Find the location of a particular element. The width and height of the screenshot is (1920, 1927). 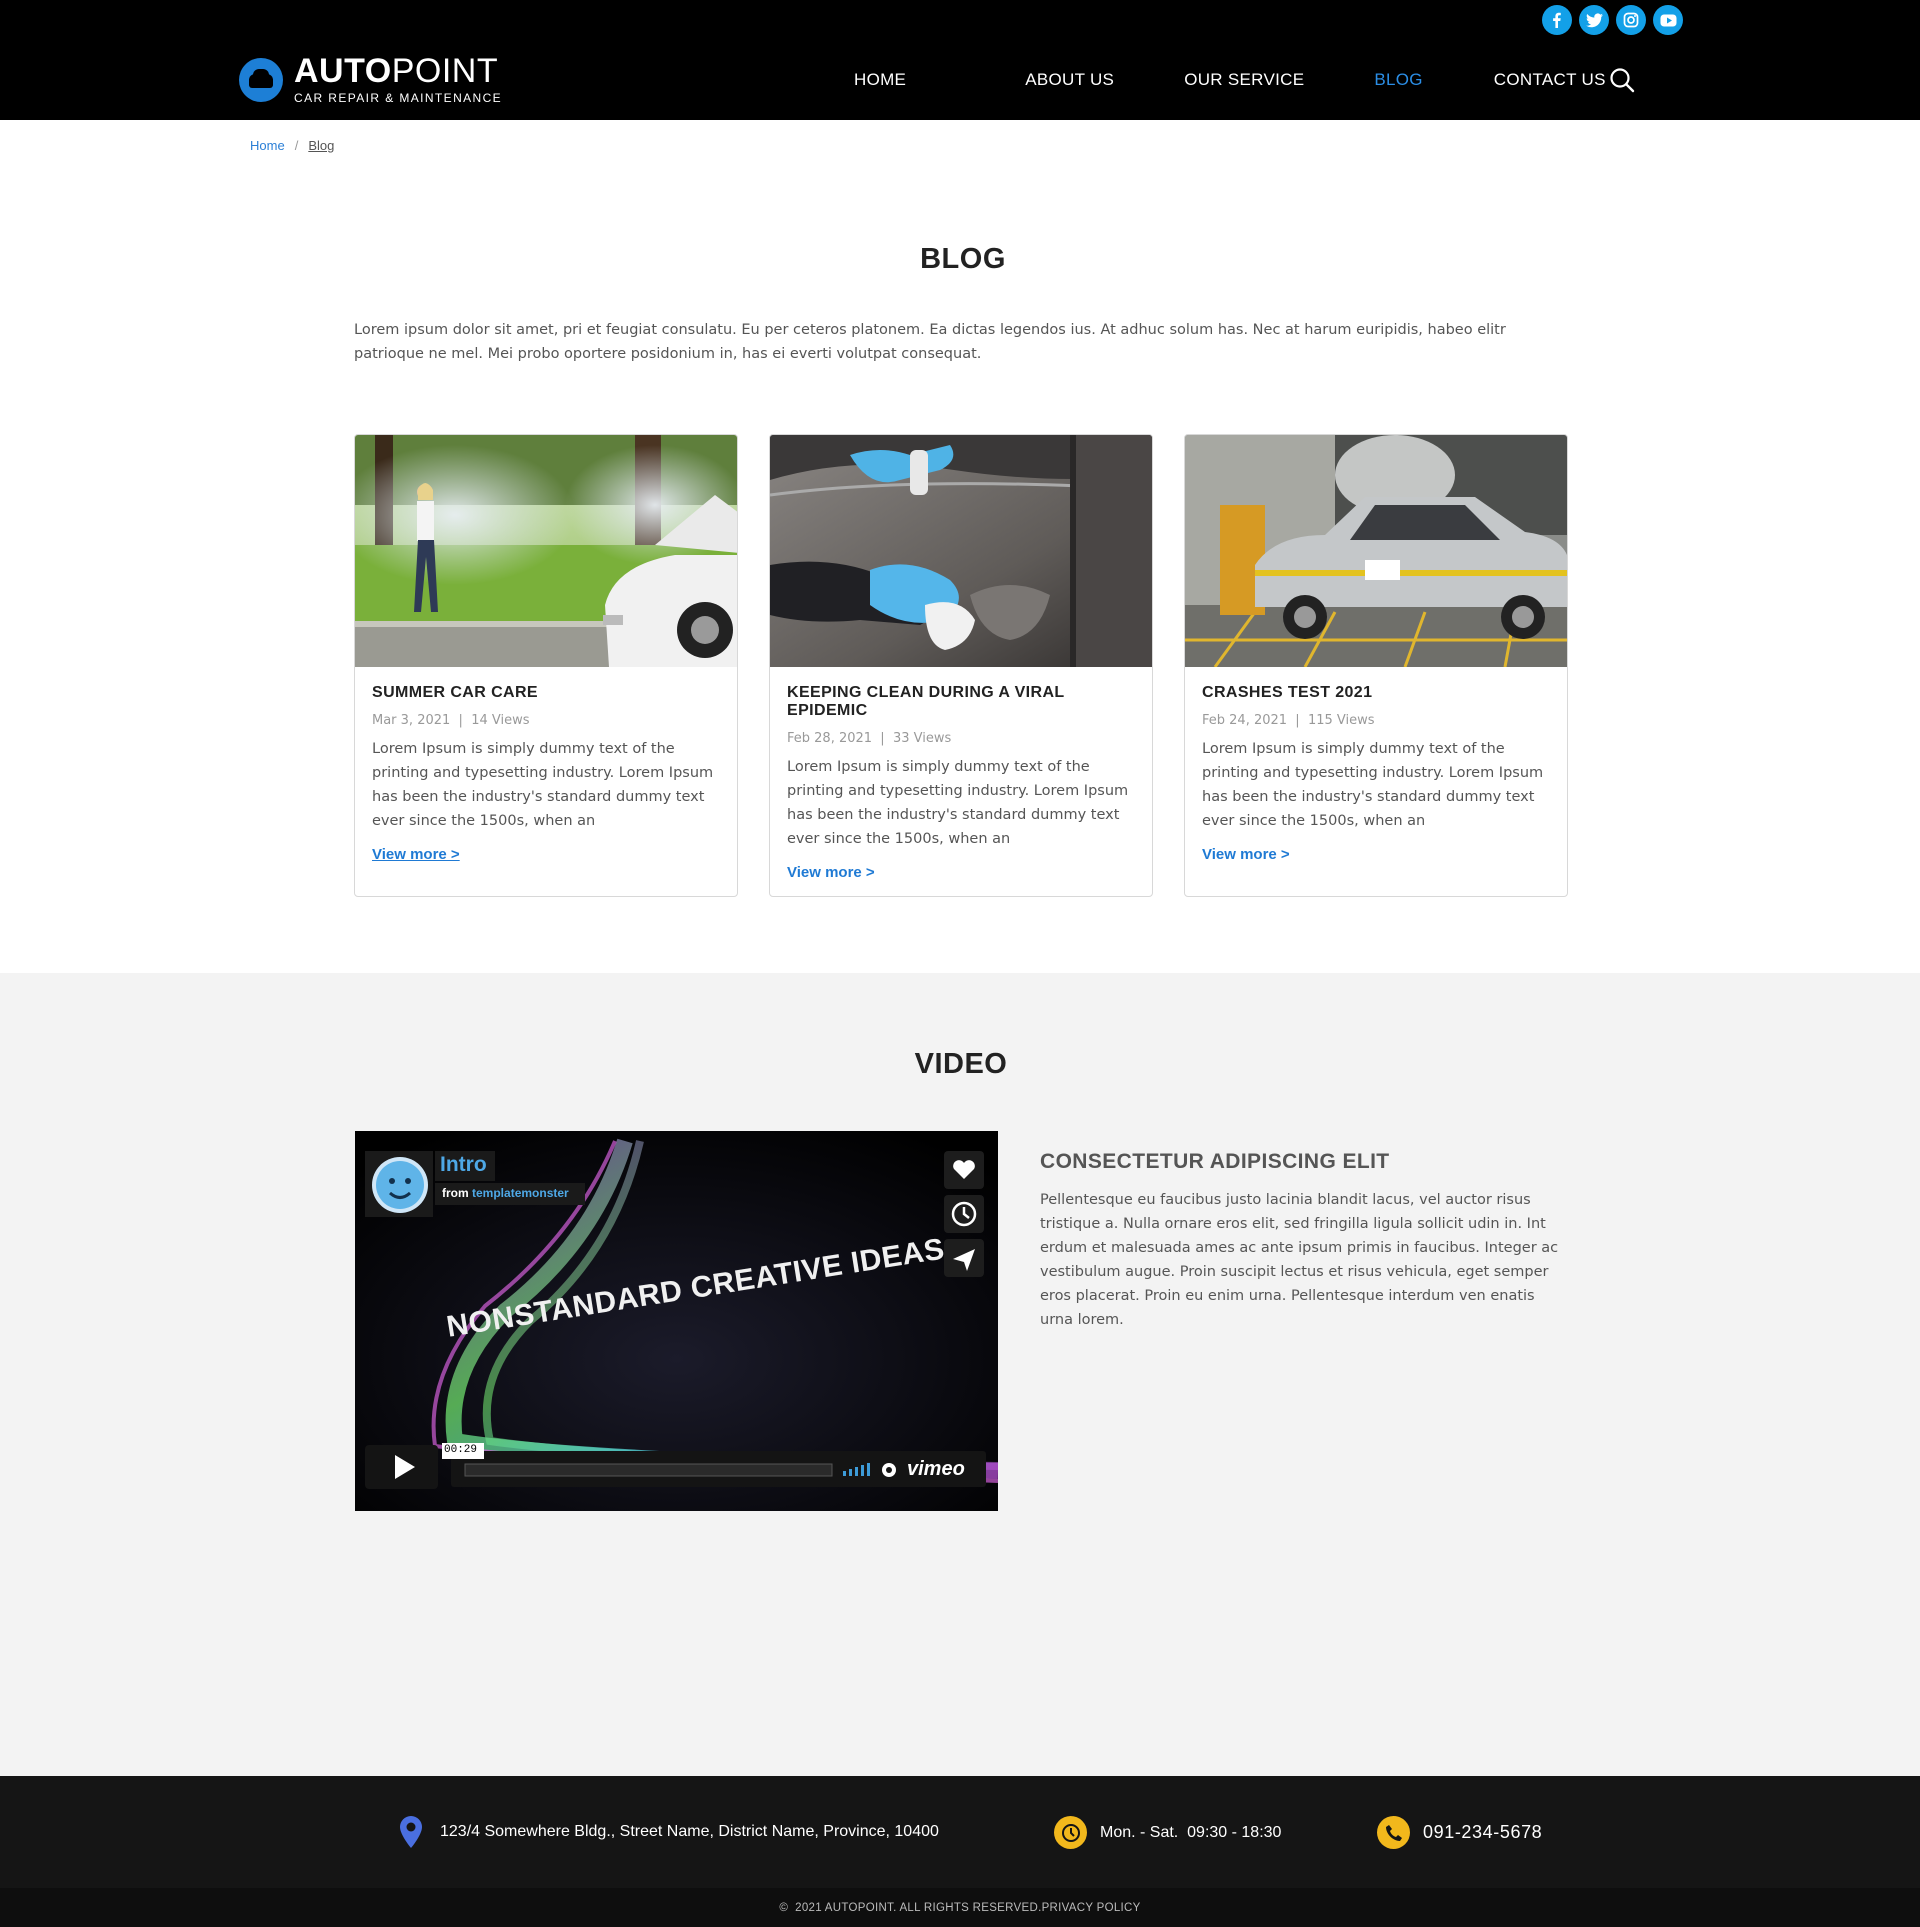

logo-light-text: POINT is located at coordinates (445, 71).